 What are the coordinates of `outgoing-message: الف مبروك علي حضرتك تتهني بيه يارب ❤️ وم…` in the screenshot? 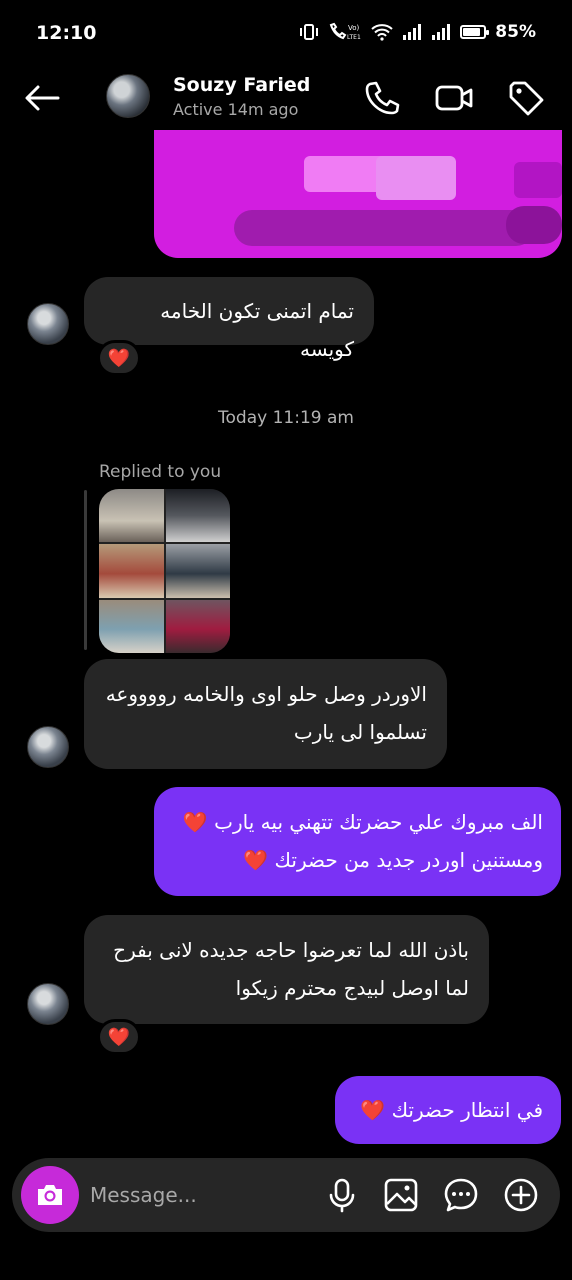 It's located at (357, 841).